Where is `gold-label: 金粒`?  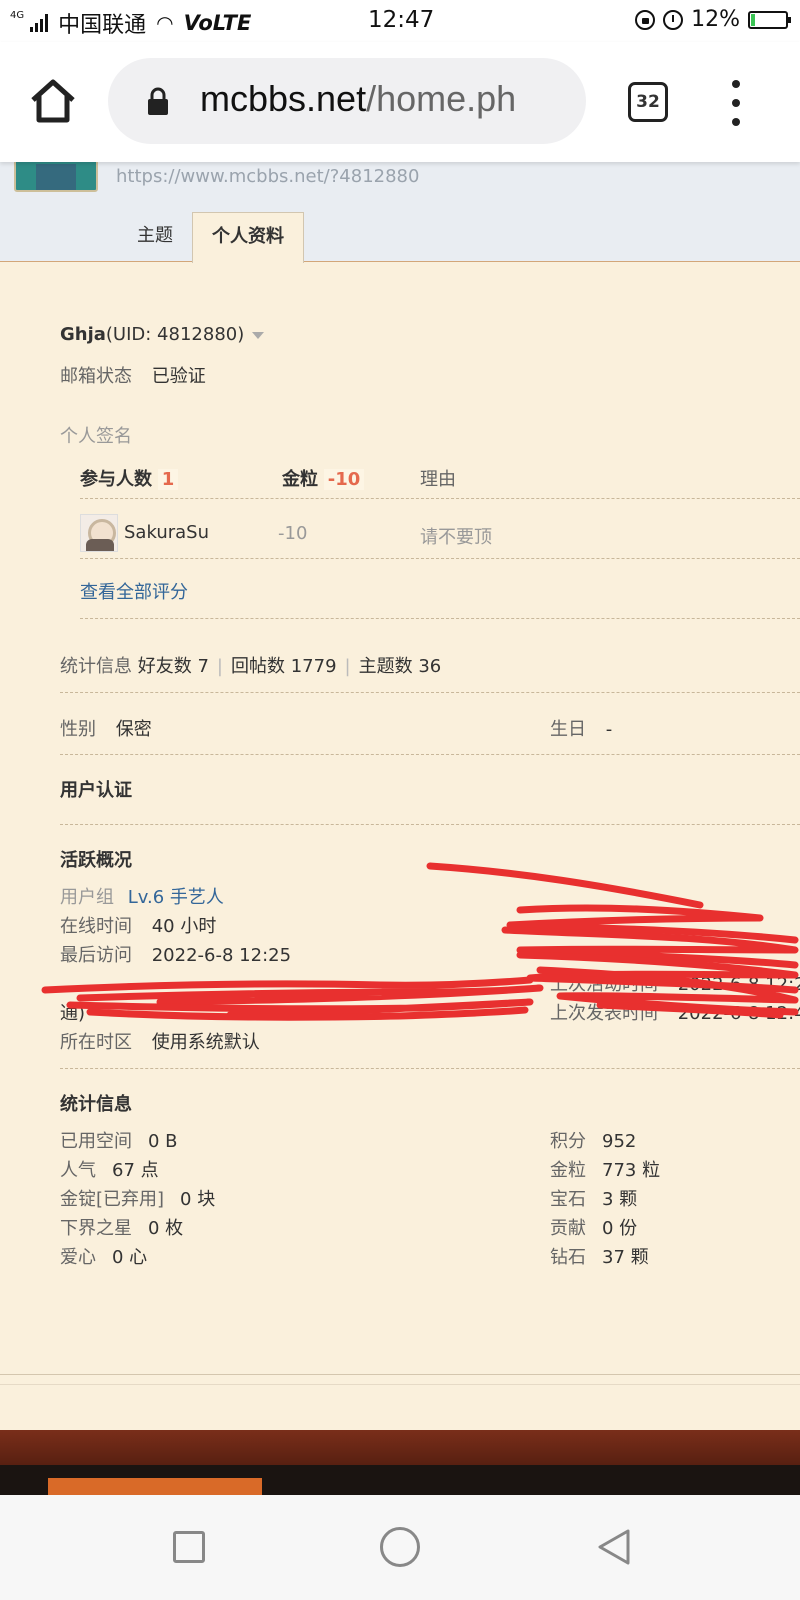
gold-label: 金粒 is located at coordinates (300, 479).